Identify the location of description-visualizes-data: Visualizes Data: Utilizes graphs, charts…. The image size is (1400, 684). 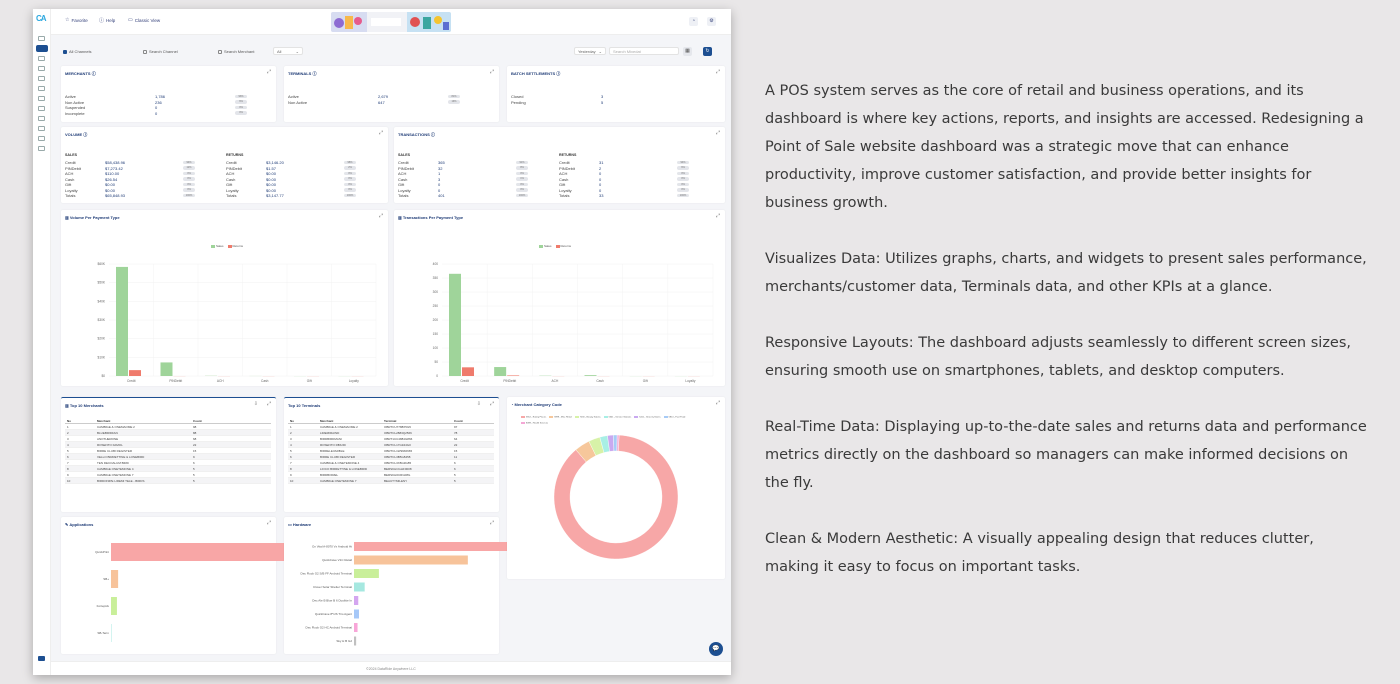
(1066, 273).